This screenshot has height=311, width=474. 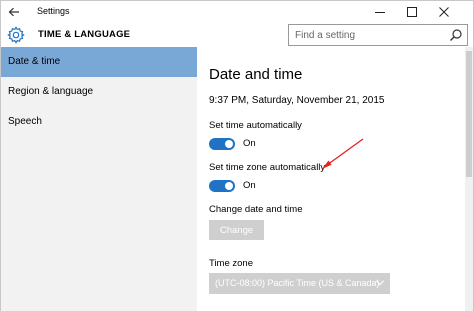 I want to click on search-input, so click(x=365, y=35).